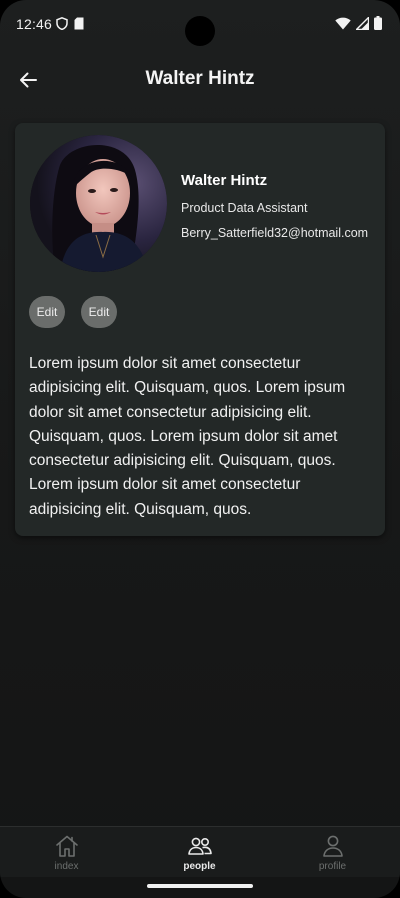  I want to click on page-title: Walter Hintz, so click(200, 78).